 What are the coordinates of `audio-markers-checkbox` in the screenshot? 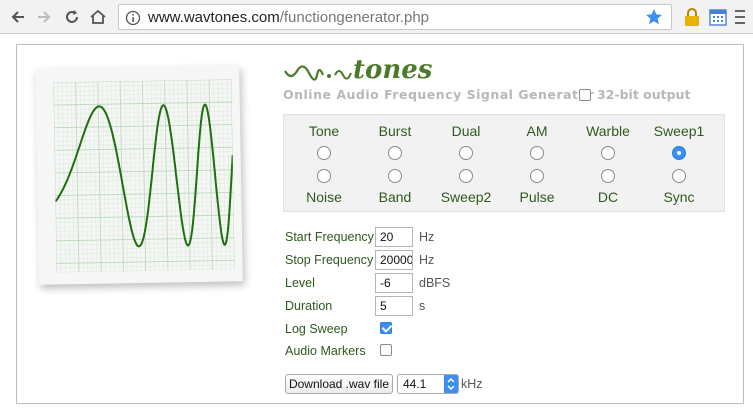 It's located at (386, 350).